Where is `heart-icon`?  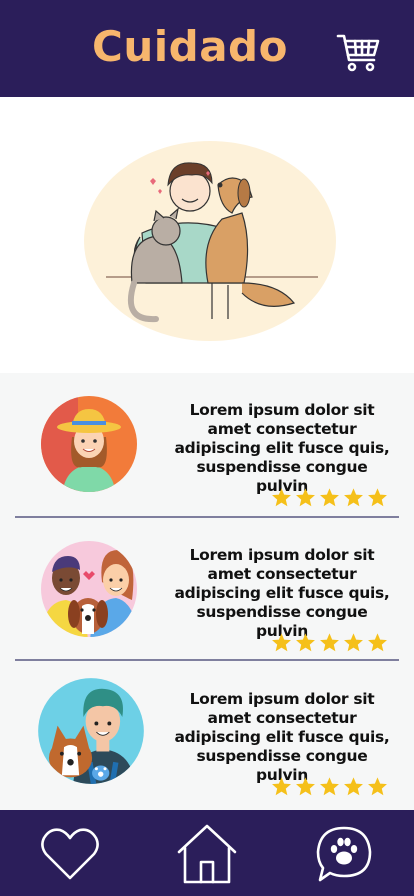
heart-icon is located at coordinates (70, 854).